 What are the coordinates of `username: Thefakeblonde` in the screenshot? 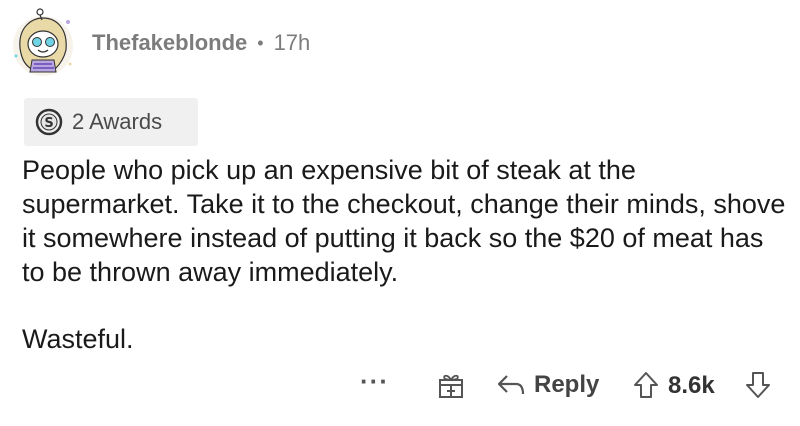 It's located at (169, 43).